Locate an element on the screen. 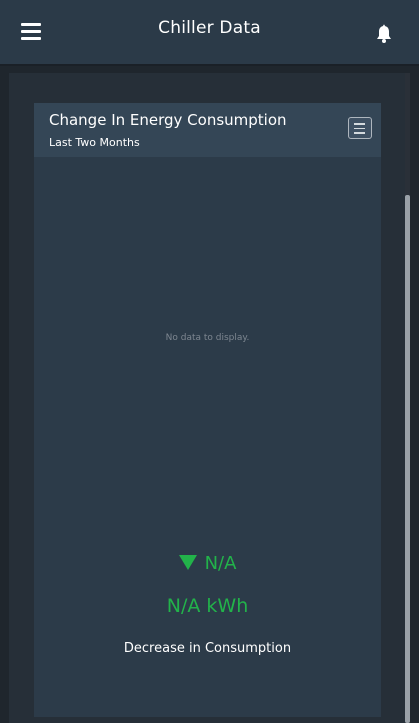 The image size is (419, 723). consumption-caption: Decrease in Consumption is located at coordinates (207, 648).